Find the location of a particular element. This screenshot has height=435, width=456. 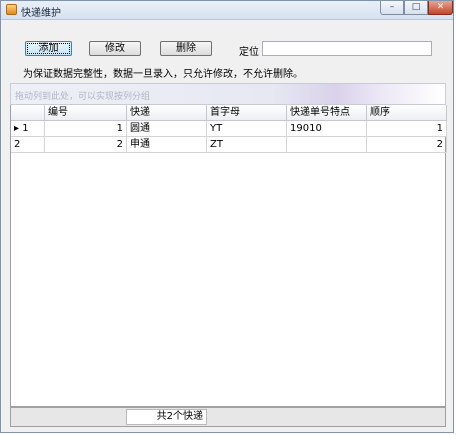

summary-count: 共2个快递 is located at coordinates (166, 417).